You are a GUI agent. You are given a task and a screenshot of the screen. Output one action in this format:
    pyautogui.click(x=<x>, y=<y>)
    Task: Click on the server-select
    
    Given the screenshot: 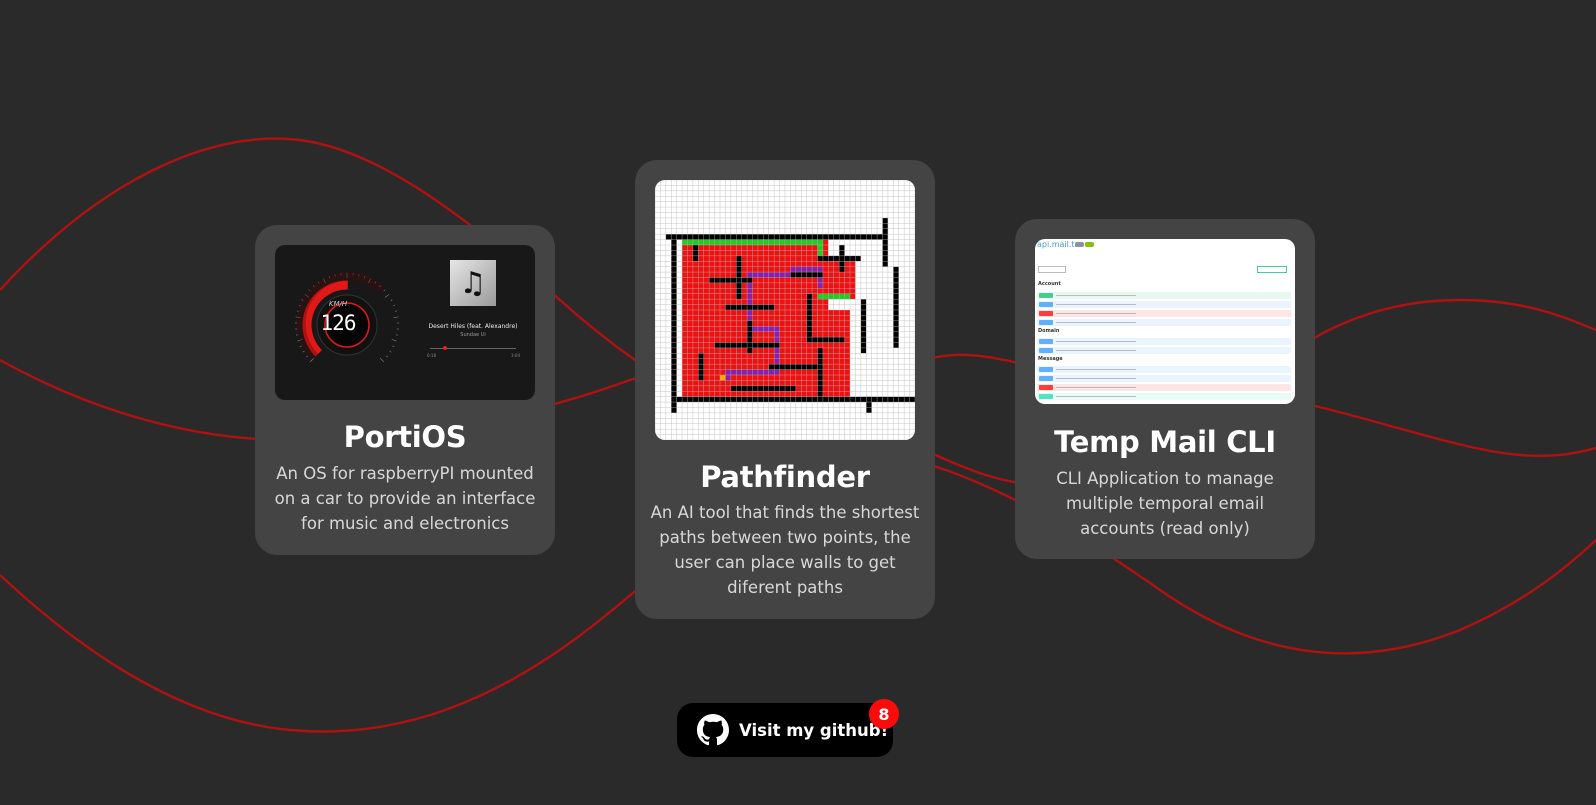 What is the action you would take?
    pyautogui.click(x=1052, y=269)
    